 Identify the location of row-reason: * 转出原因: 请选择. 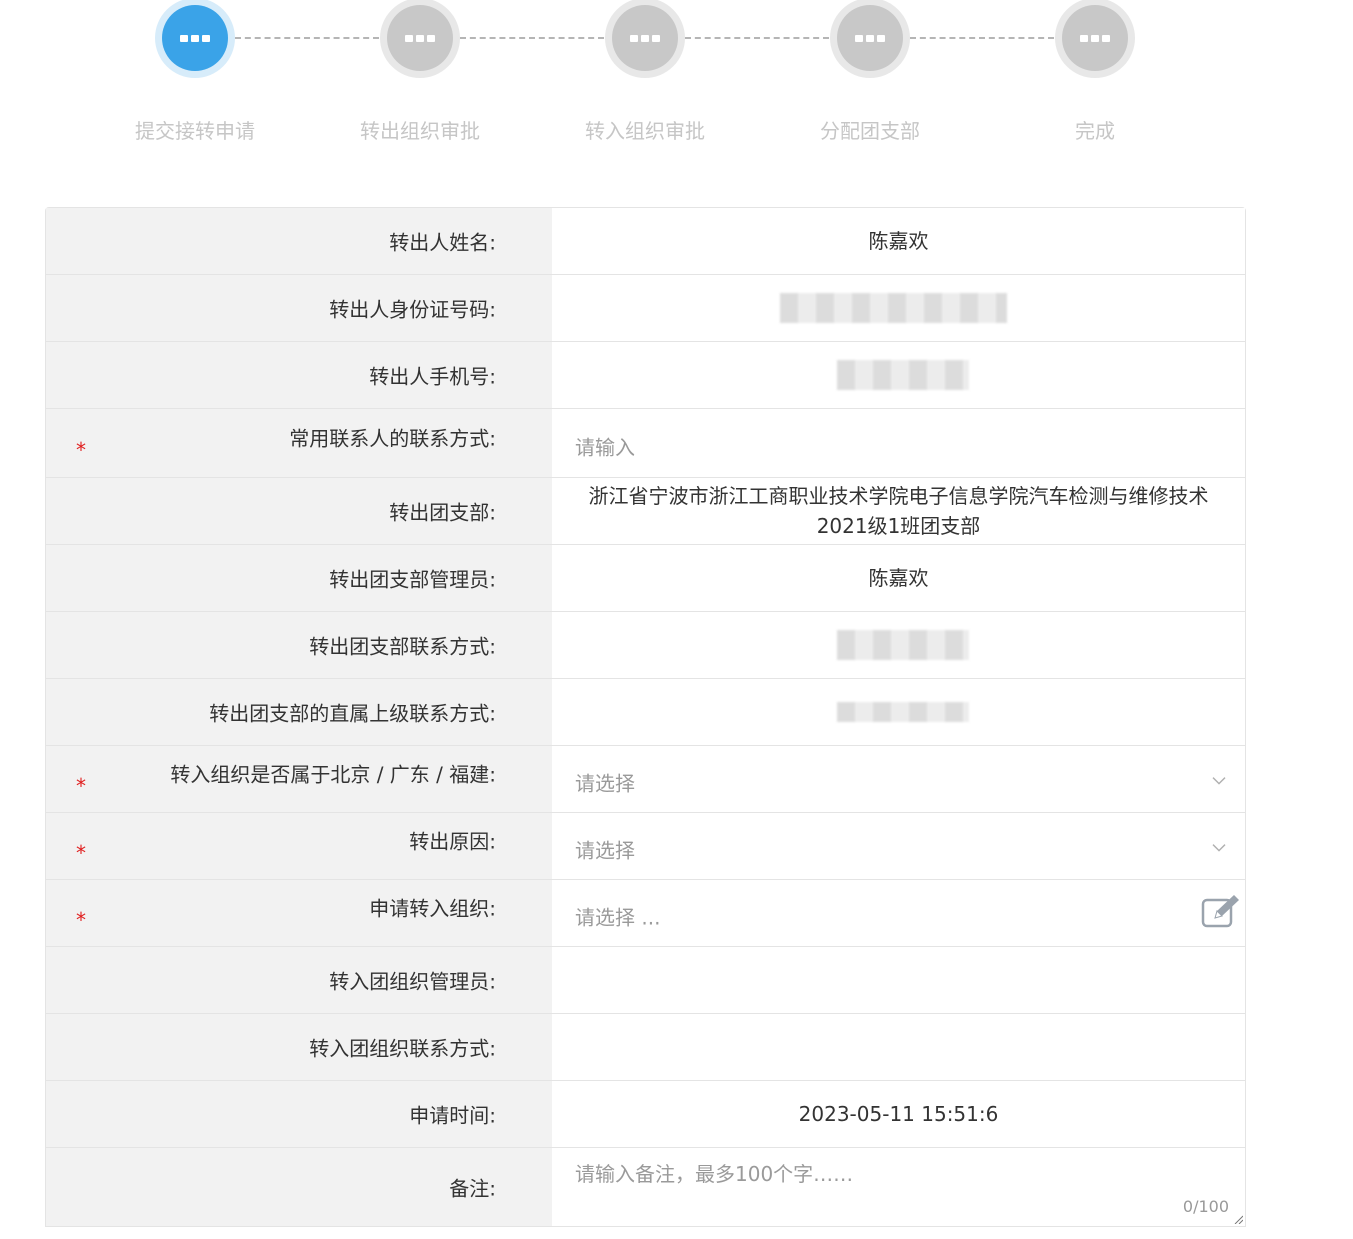
(645, 846).